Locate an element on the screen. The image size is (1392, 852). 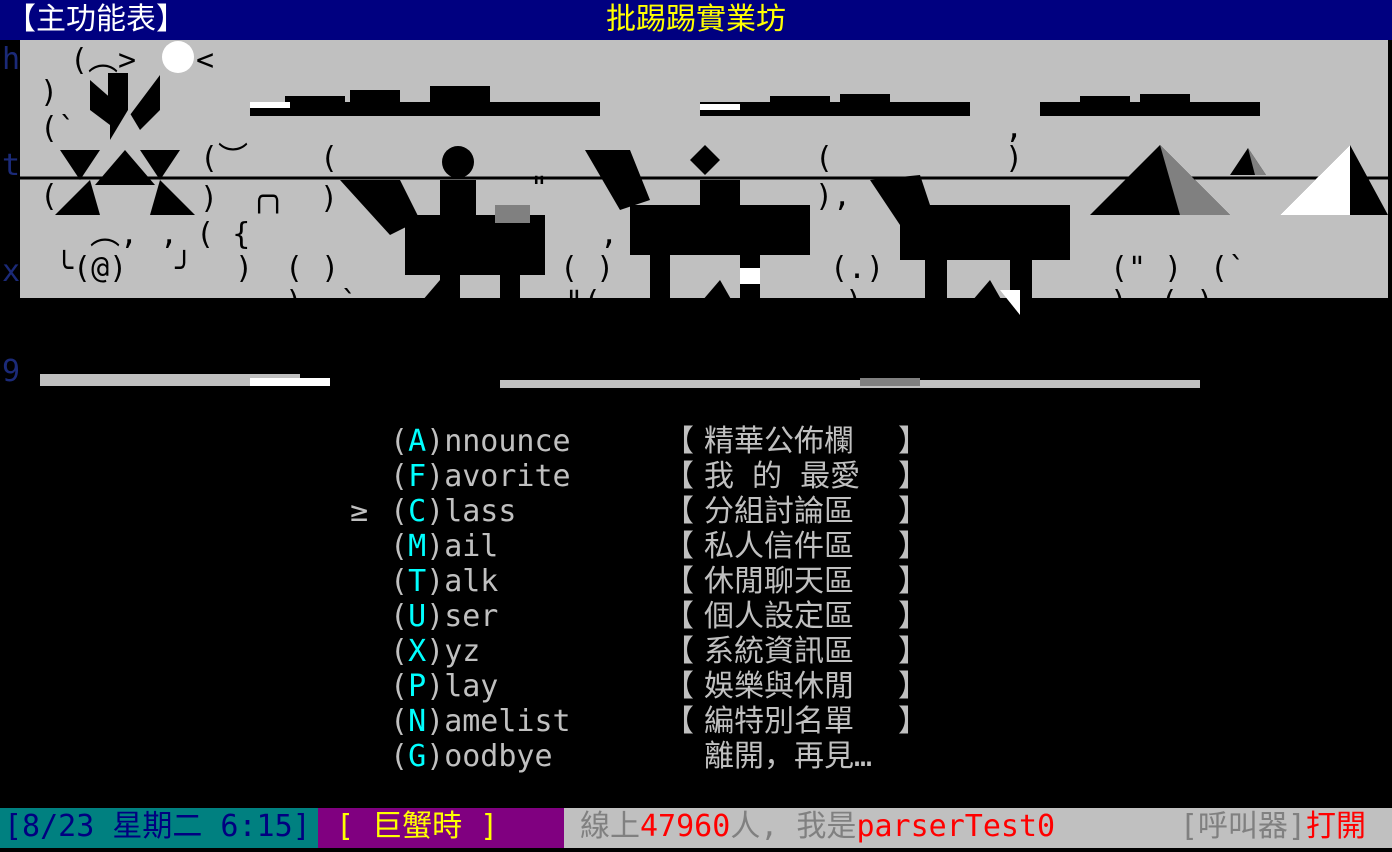
bbs-name: 批踢踢實業坊 is located at coordinates (696, 19).